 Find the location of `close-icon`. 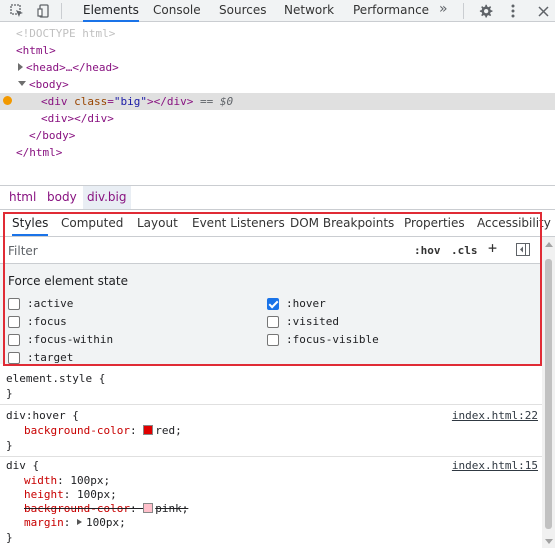

close-icon is located at coordinates (543, 11).